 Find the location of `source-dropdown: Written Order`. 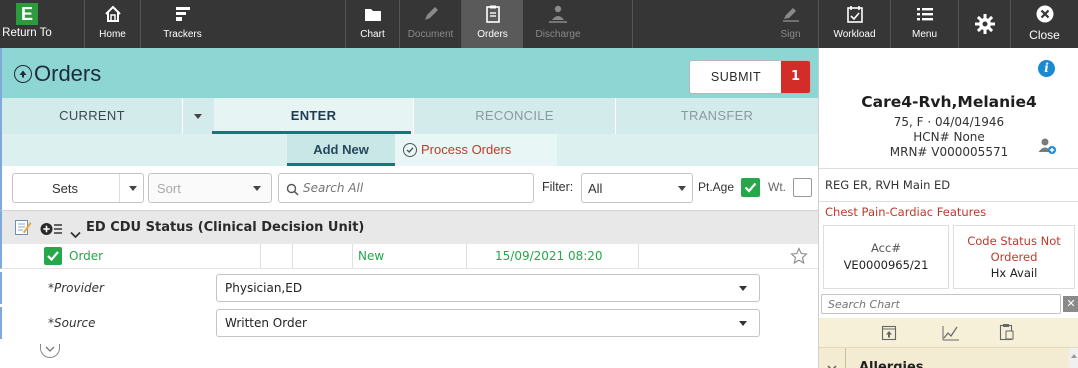

source-dropdown: Written Order is located at coordinates (488, 323).